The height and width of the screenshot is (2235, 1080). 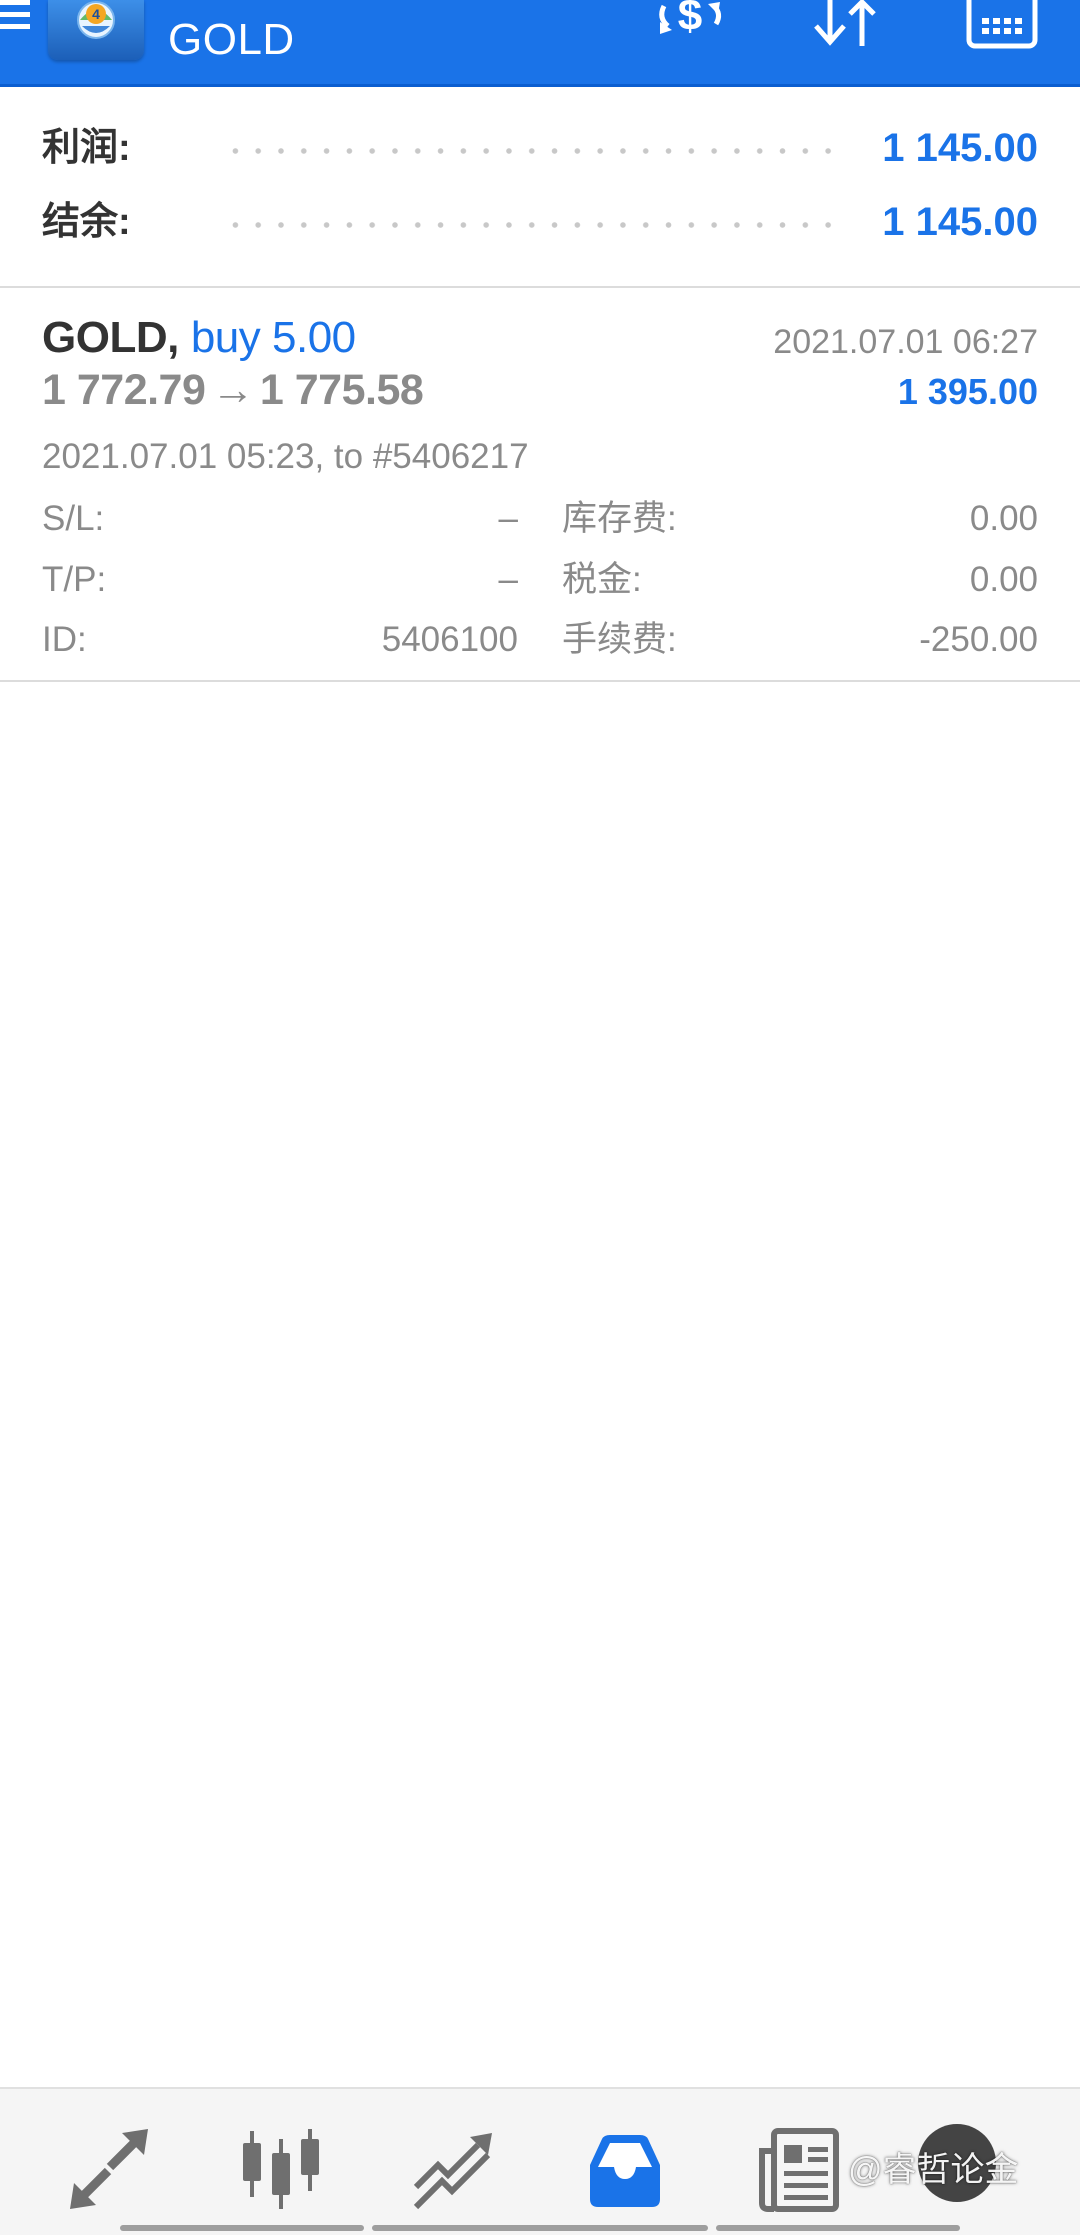 I want to click on summary-profit-row: 利润: 1 145.00, so click(x=540, y=148).